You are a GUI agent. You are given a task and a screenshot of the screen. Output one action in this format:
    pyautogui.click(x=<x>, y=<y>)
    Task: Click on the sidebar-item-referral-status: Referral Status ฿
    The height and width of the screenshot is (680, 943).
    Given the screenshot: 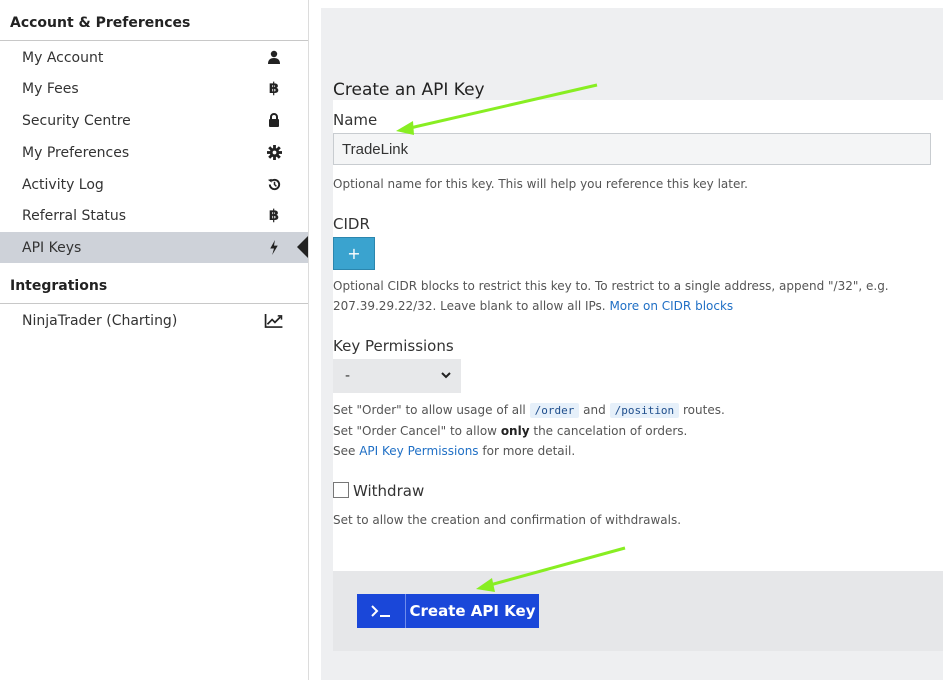 What is the action you would take?
    pyautogui.click(x=154, y=215)
    